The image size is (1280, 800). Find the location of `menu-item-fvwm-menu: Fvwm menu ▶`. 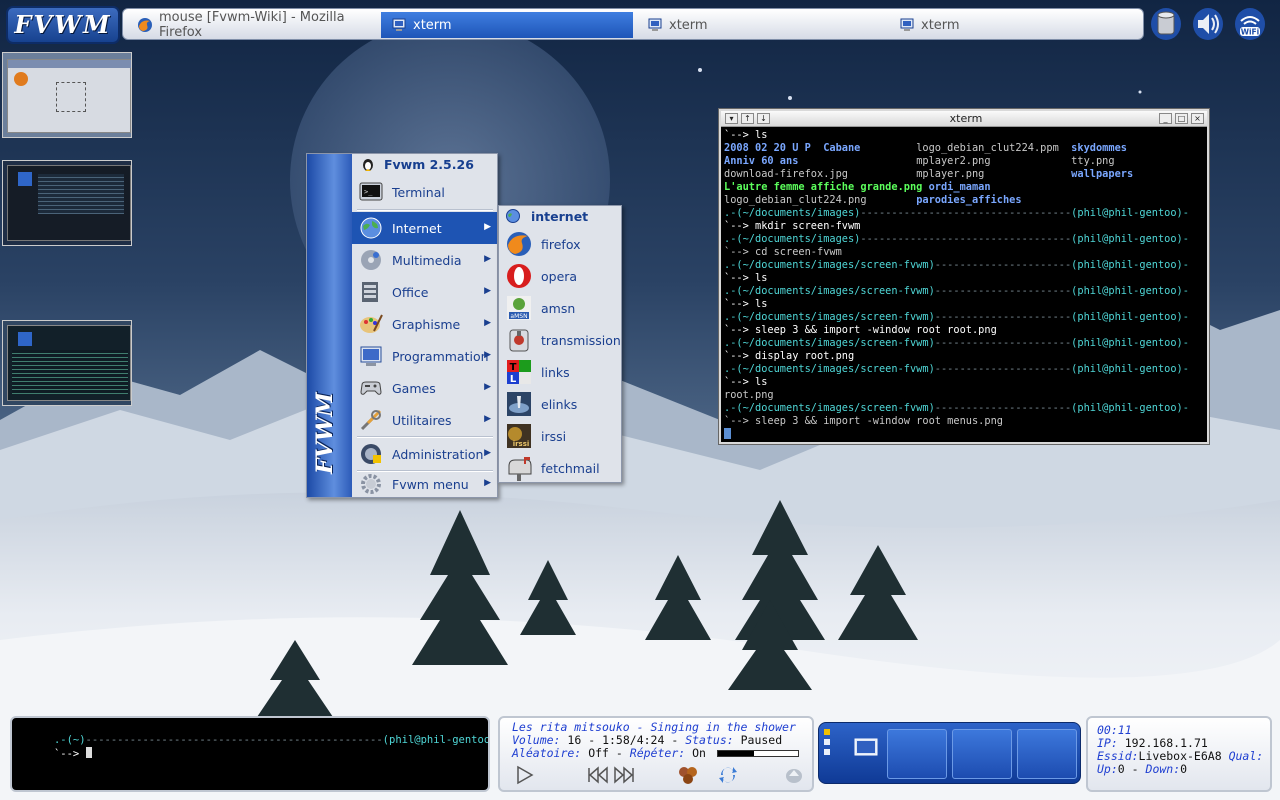

menu-item-fvwm-menu: Fvwm menu ▶ is located at coordinates (424, 484).